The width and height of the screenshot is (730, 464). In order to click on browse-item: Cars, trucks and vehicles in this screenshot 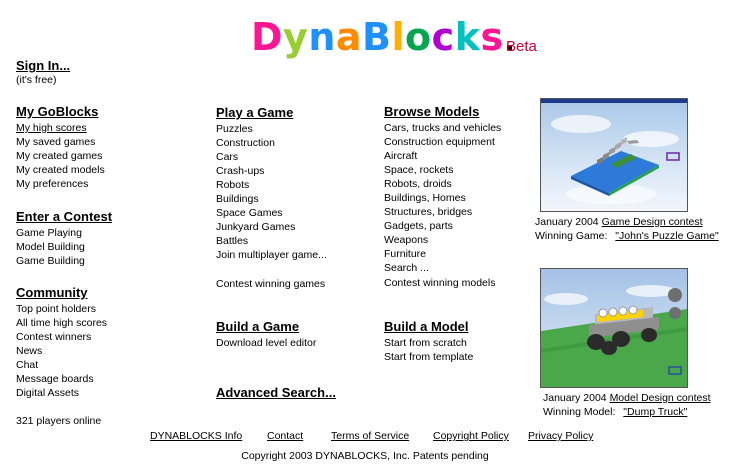, I will do `click(442, 128)`.